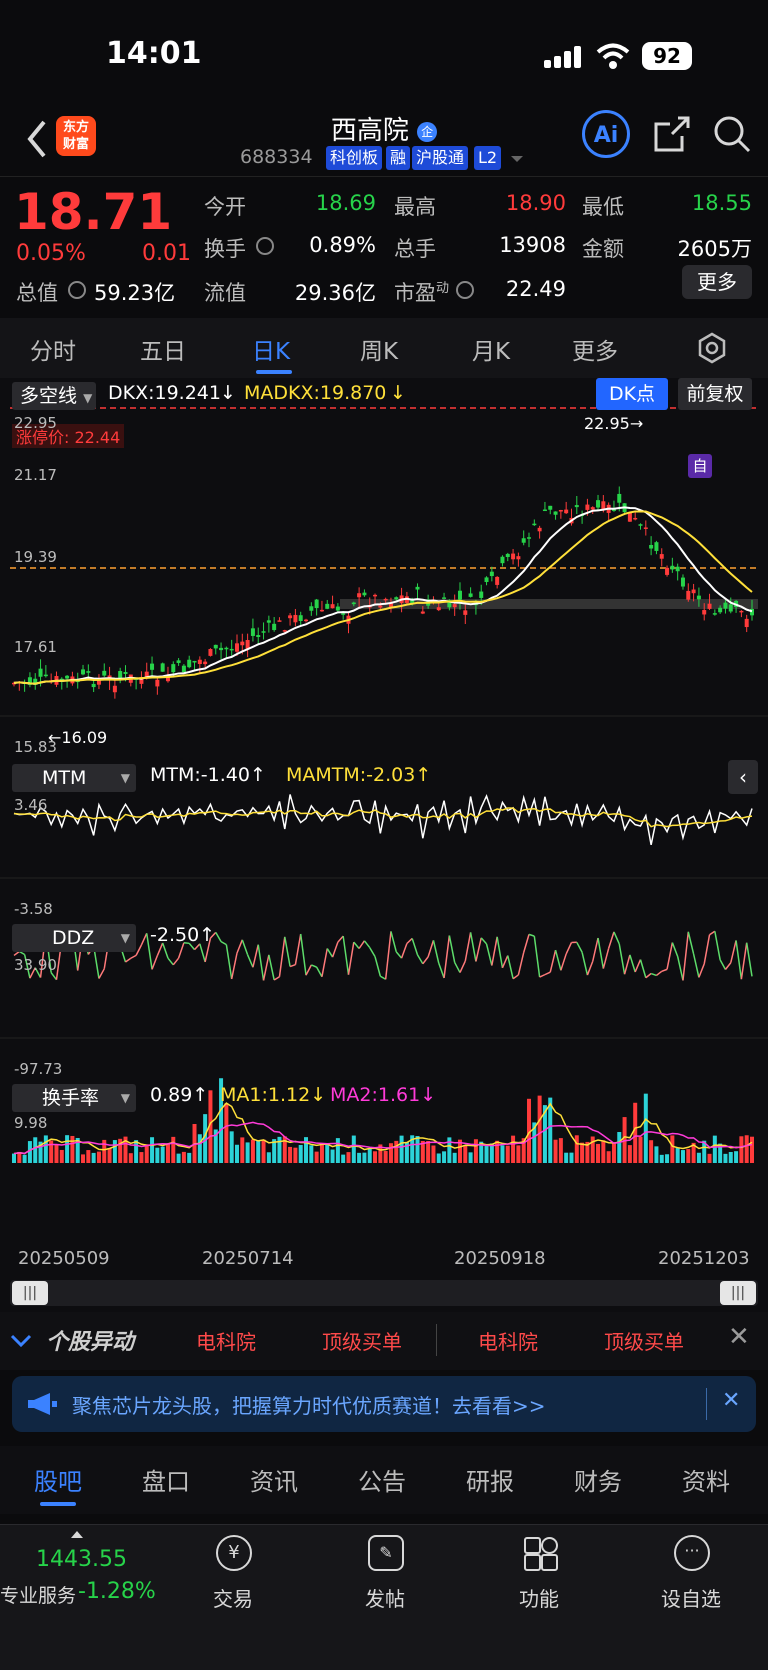 The width and height of the screenshot is (768, 1670). Describe the element at coordinates (117, 1591) in the screenshot. I see `index-change: -1.28%` at that location.